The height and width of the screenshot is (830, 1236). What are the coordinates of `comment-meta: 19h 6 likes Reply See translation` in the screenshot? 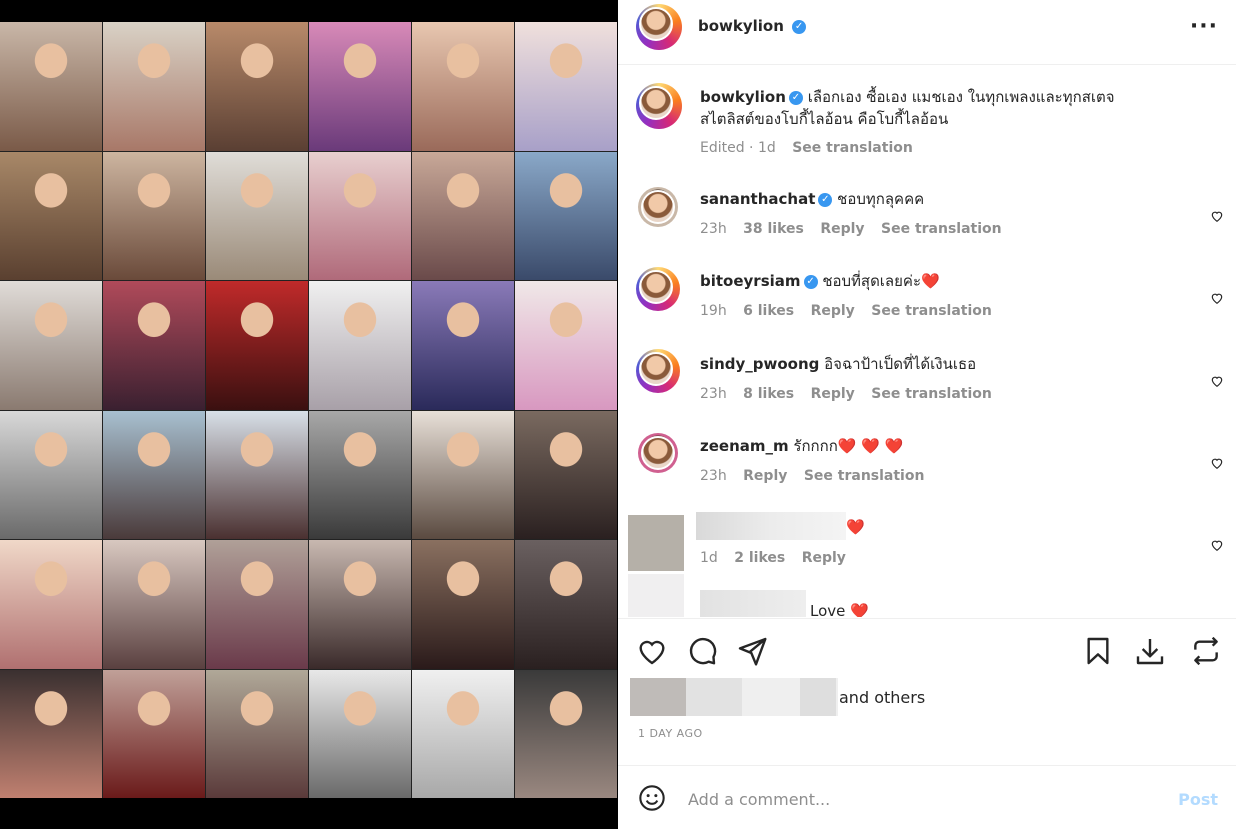 It's located at (852, 311).